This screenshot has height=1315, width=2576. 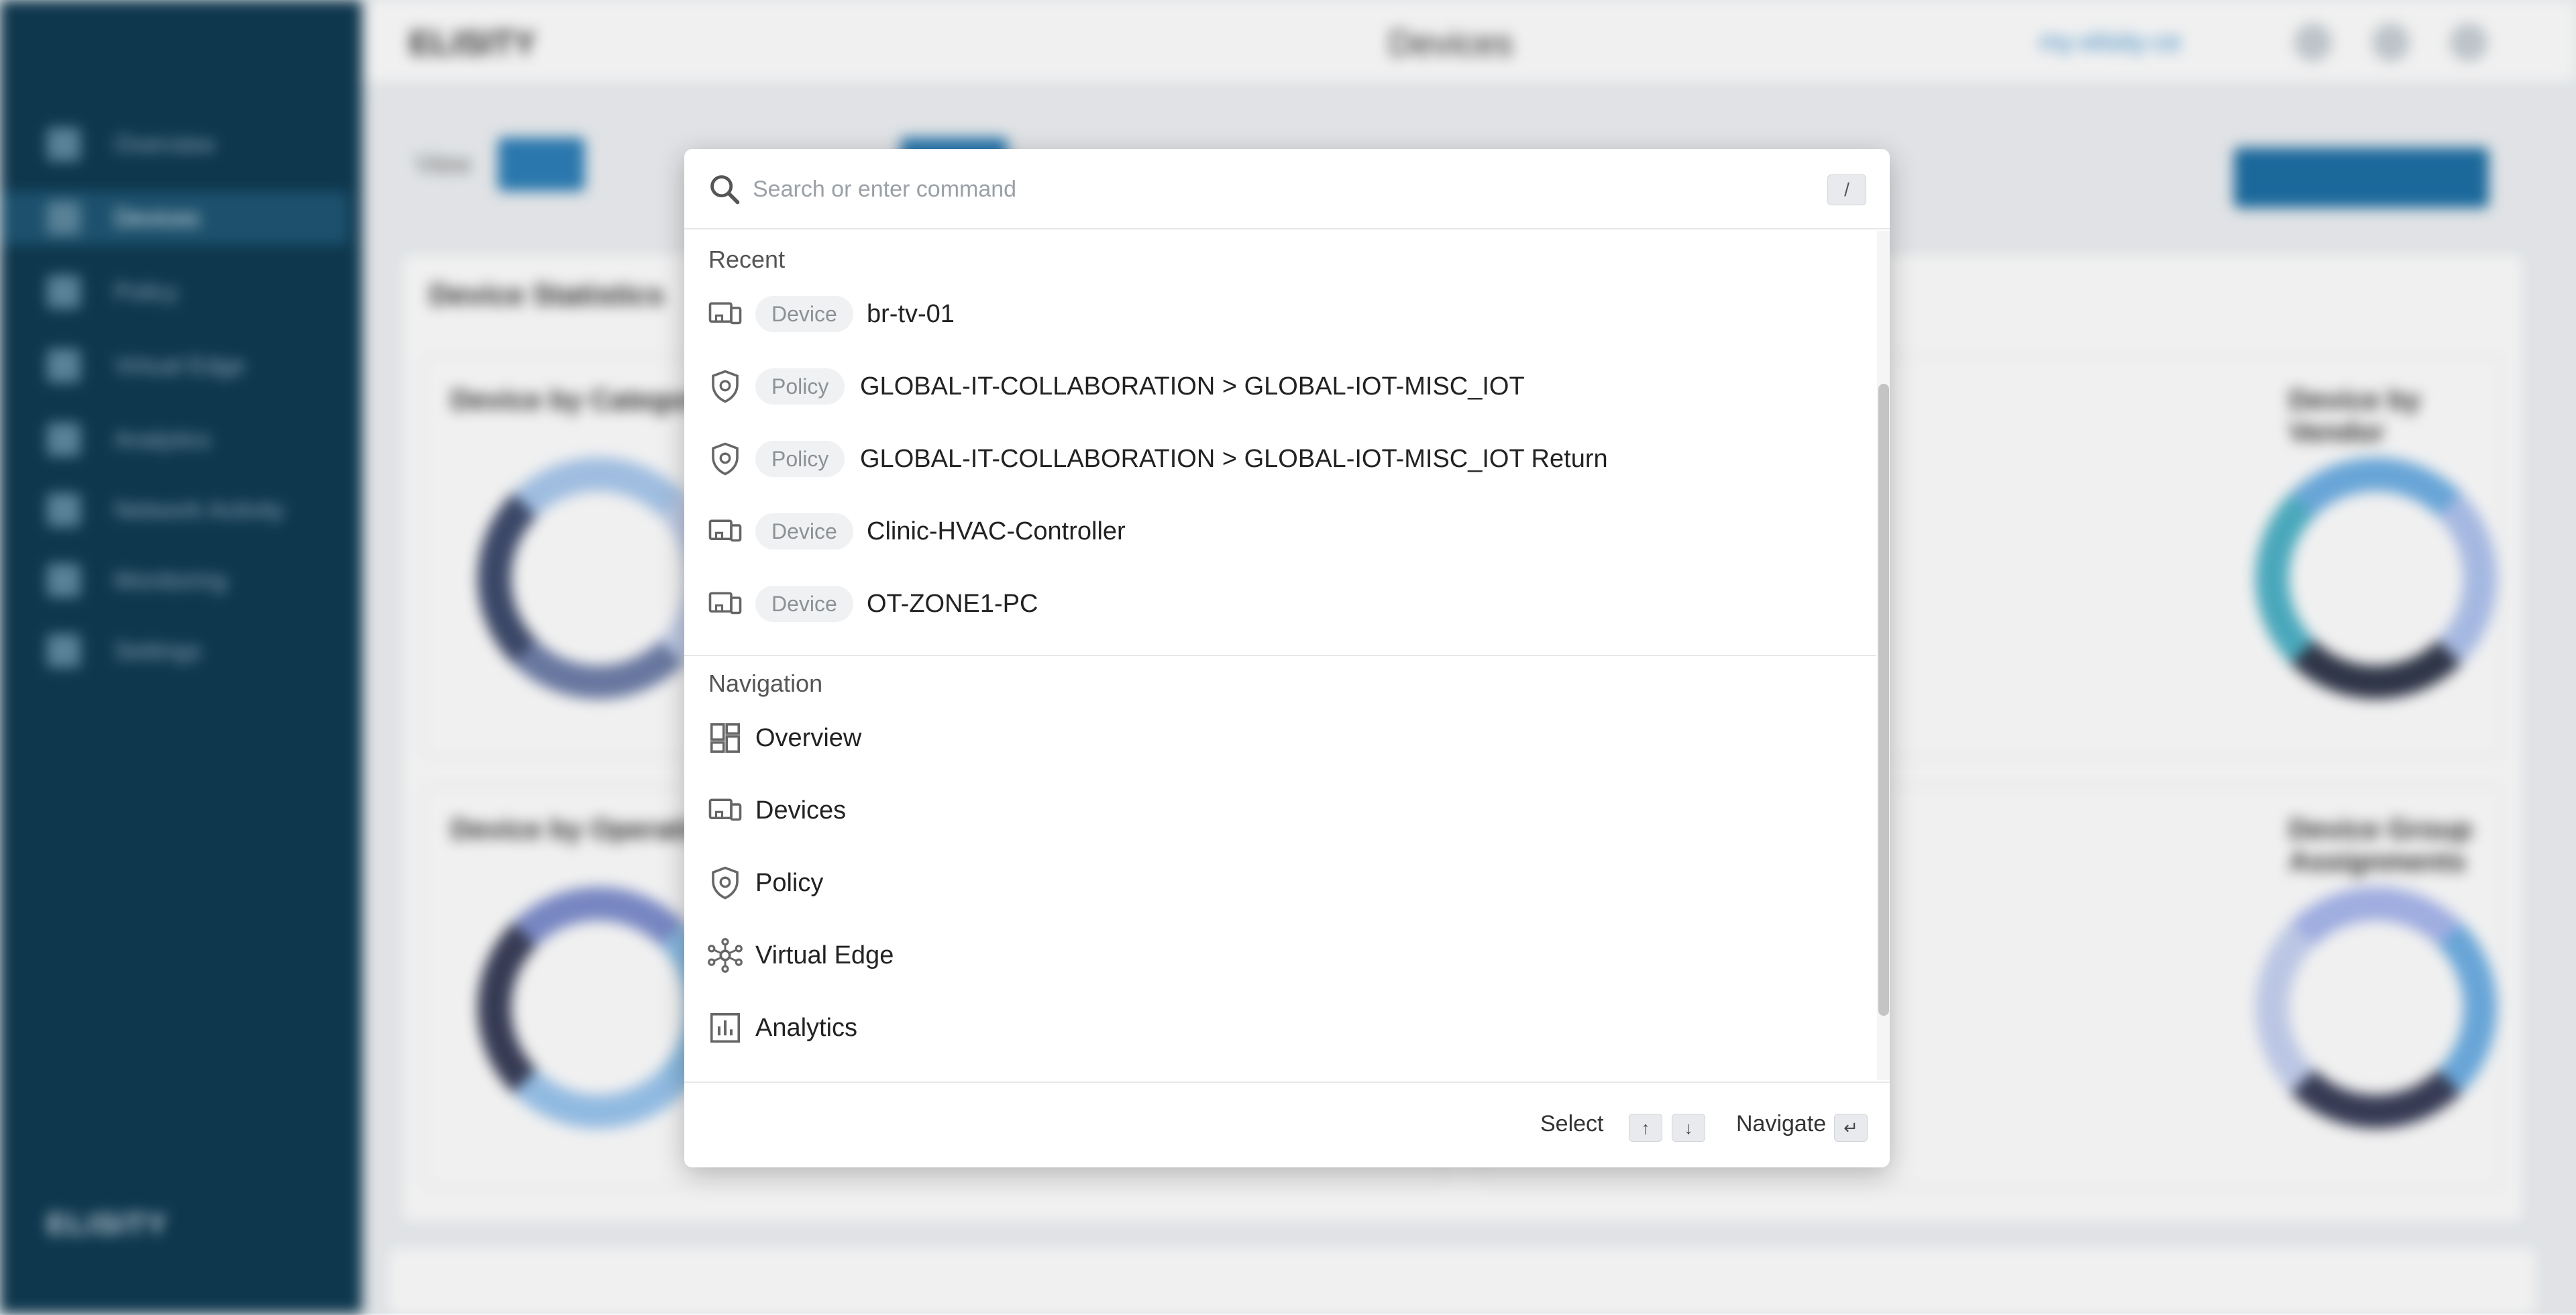 What do you see at coordinates (1781, 1124) in the screenshot?
I see `navigate-hint-label: Navigate` at bounding box center [1781, 1124].